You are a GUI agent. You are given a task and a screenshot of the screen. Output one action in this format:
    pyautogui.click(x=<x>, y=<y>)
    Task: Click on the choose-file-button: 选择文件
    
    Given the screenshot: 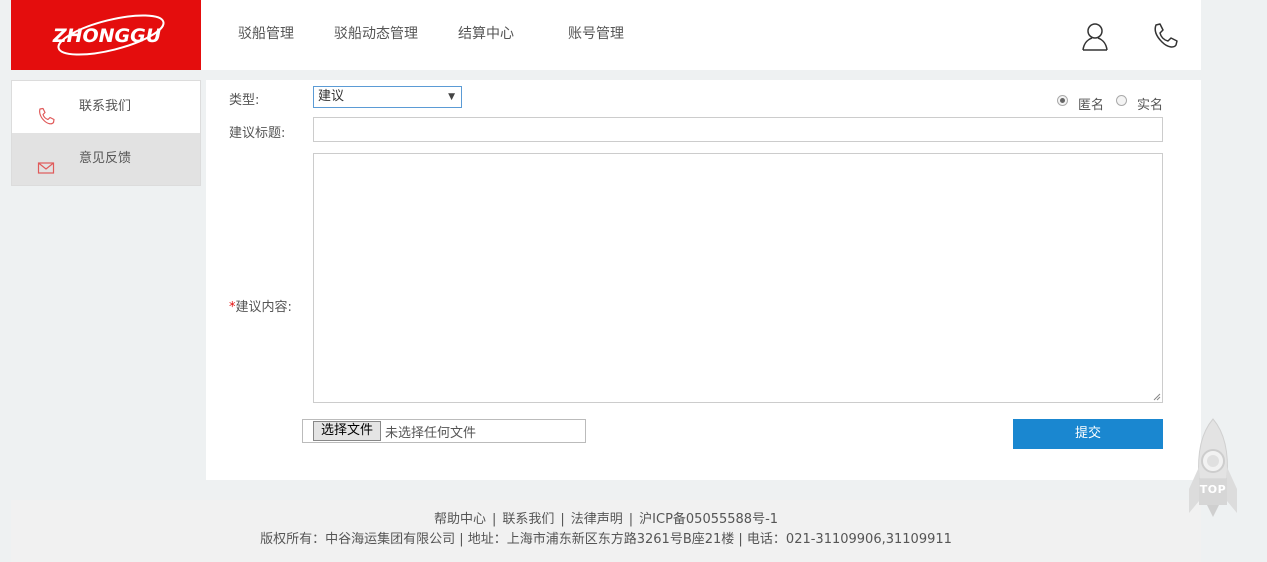 What is the action you would take?
    pyautogui.click(x=347, y=431)
    